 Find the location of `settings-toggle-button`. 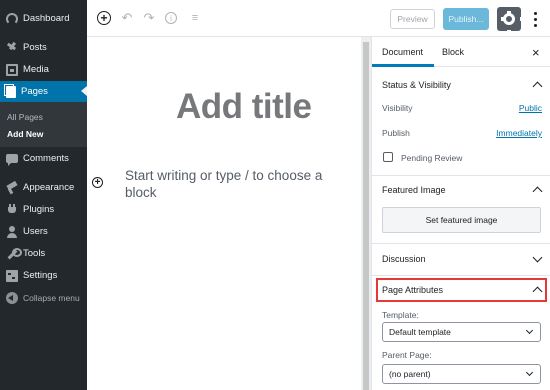

settings-toggle-button is located at coordinates (510, 20).